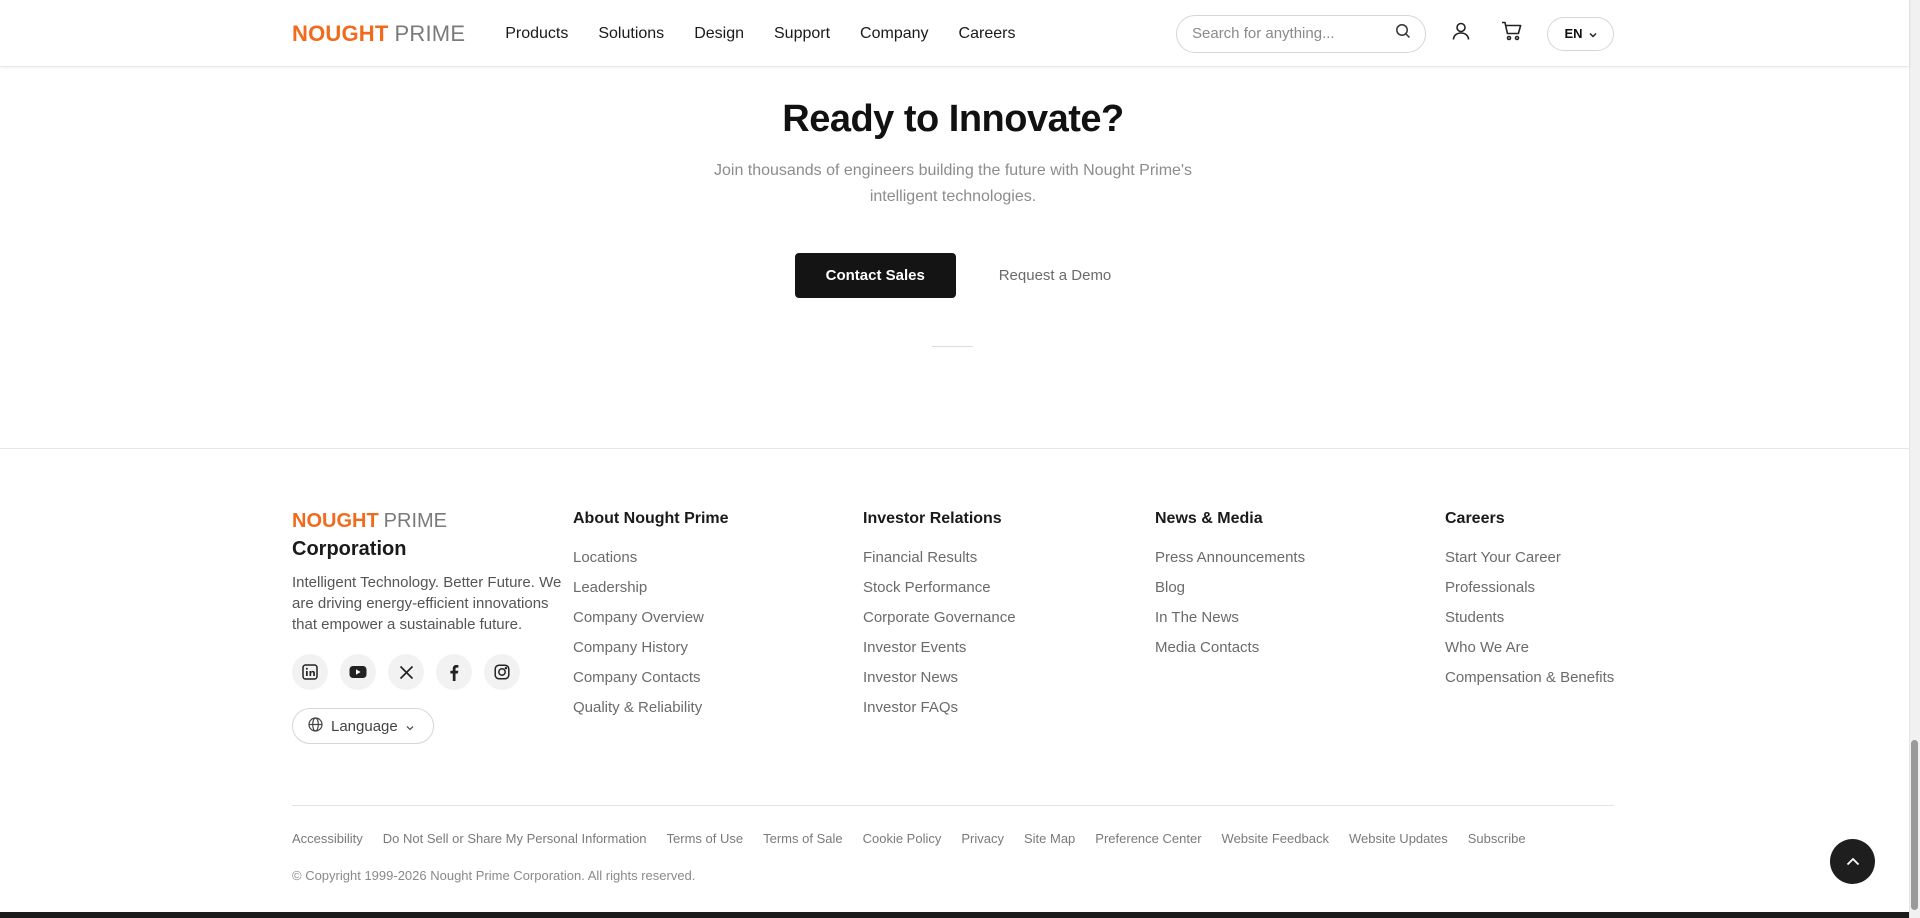  I want to click on header-actions: EN, so click(1395, 33).